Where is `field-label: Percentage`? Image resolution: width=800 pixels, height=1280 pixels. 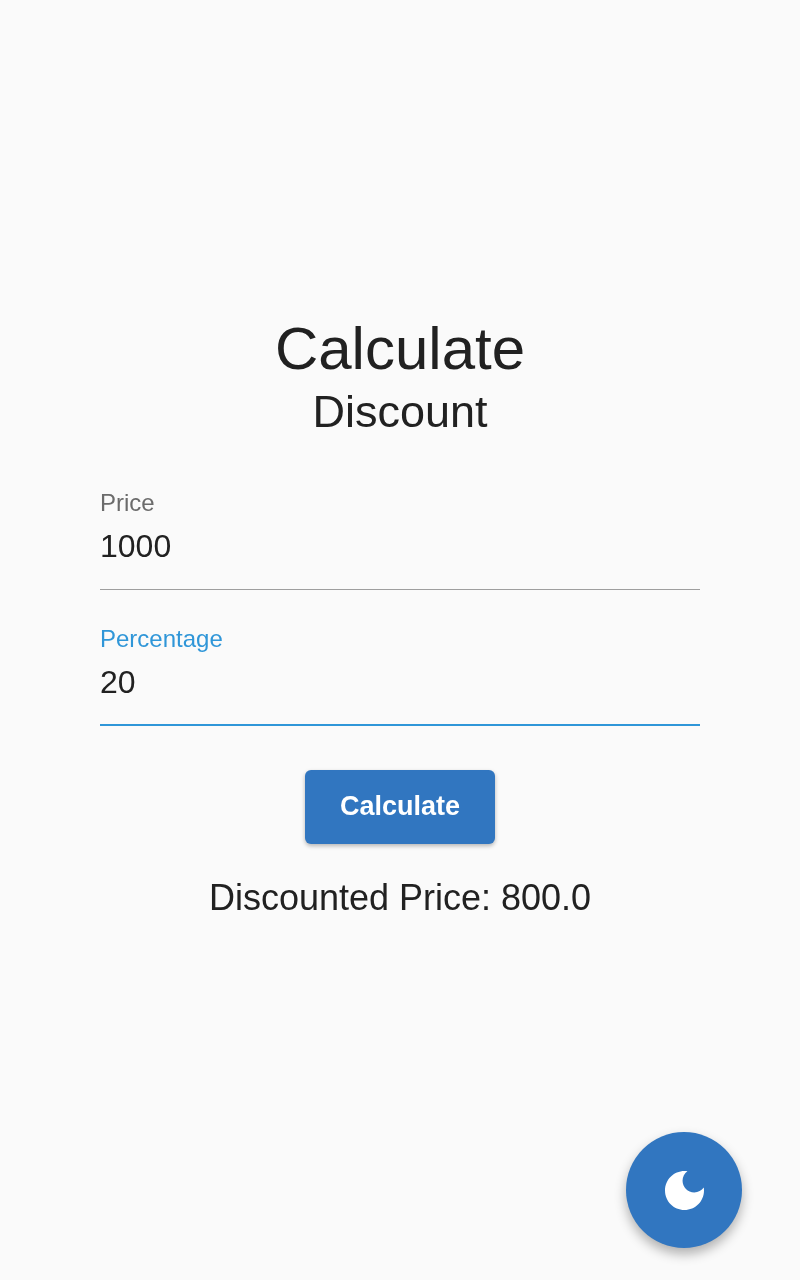 field-label: Percentage is located at coordinates (161, 638).